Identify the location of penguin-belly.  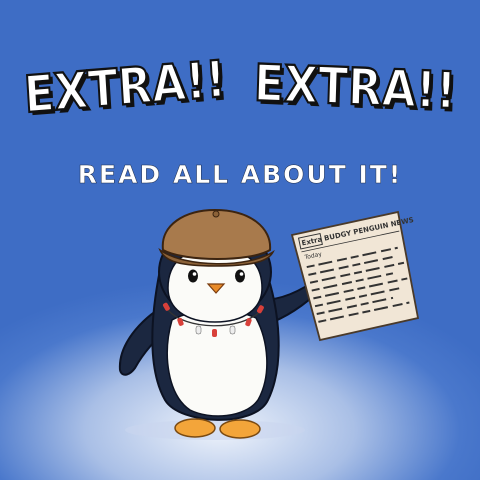
(217, 363).